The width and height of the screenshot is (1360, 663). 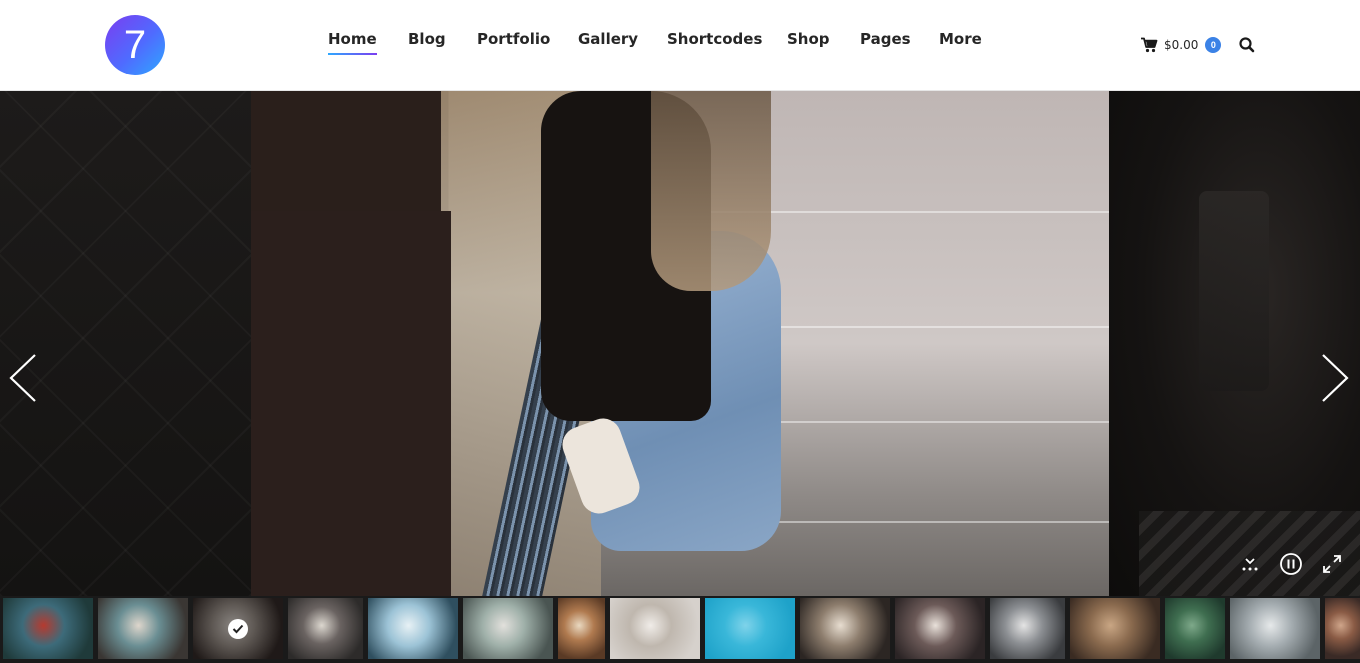 I want to click on chevron-right-icon, so click(x=1335, y=378).